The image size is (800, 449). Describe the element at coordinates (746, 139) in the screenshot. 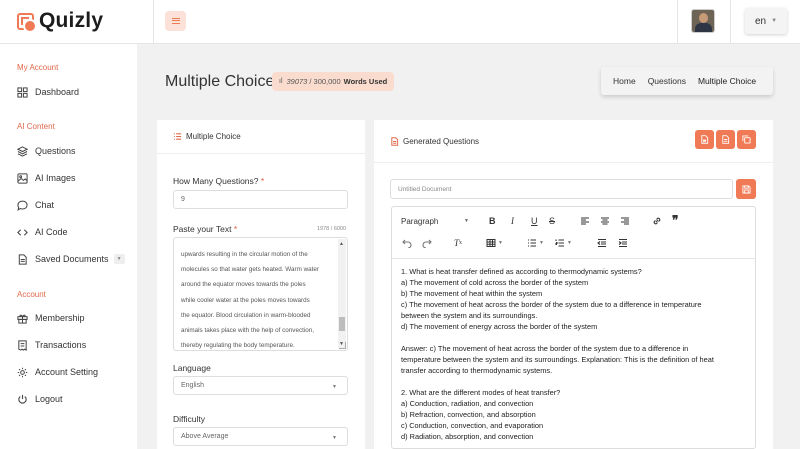

I see `copy-button` at that location.